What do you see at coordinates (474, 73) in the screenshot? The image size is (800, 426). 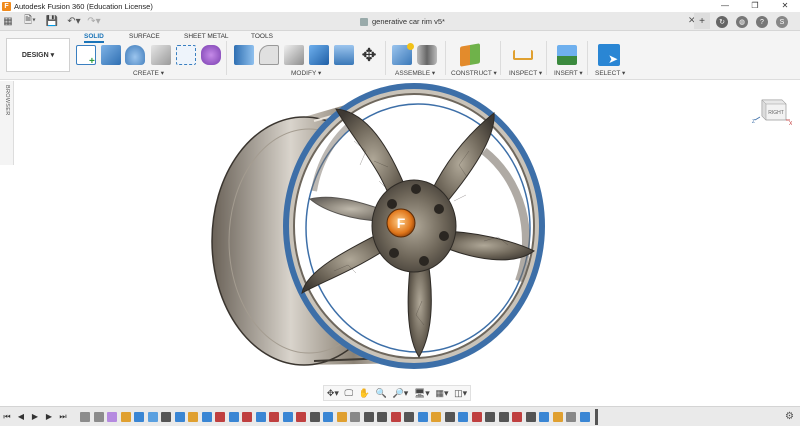 I see `construct-group-label: CONSTRUCT ▾` at bounding box center [474, 73].